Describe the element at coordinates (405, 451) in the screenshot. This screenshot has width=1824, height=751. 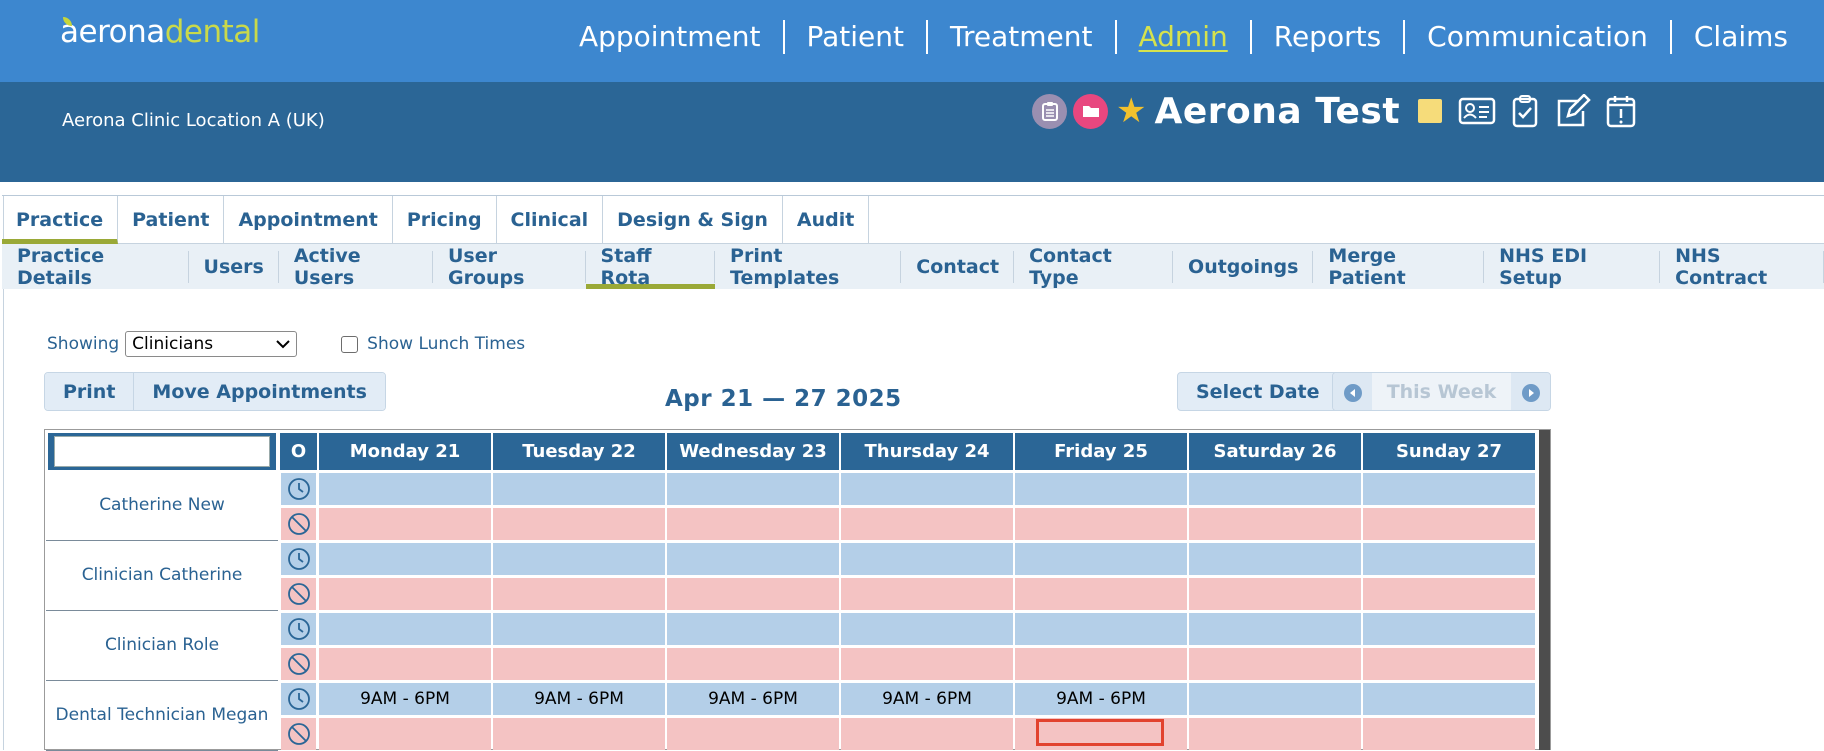
I see `day-header: Monday 21` at that location.